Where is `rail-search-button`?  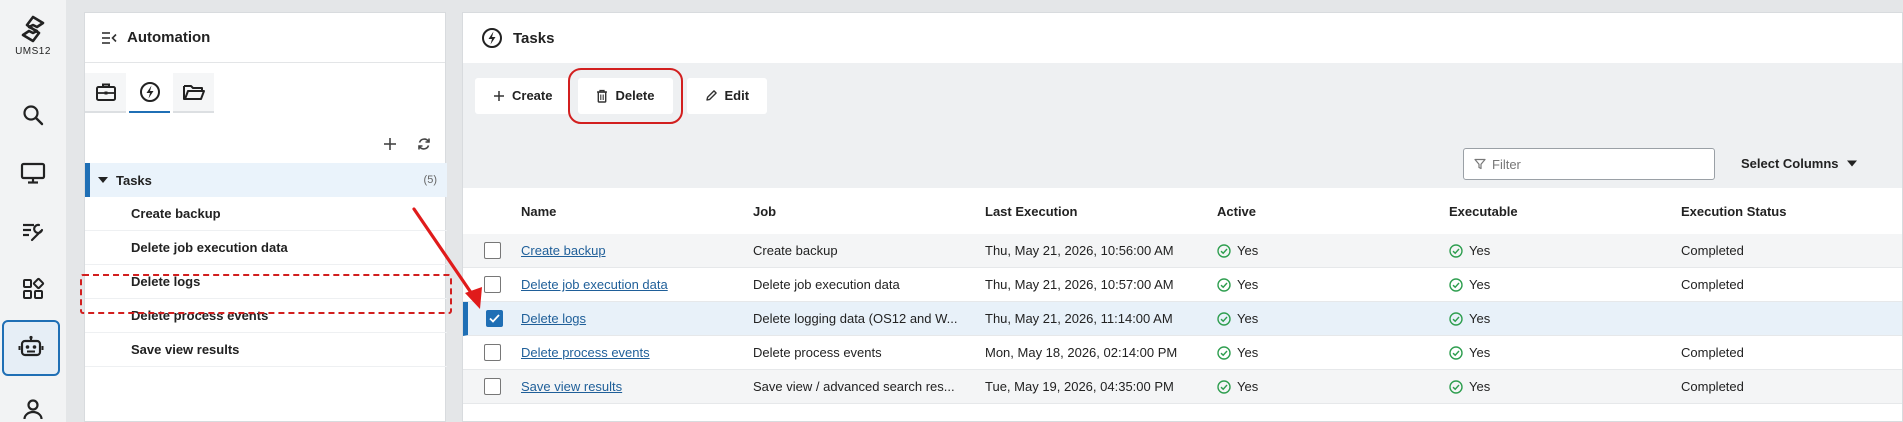
rail-search-button is located at coordinates (33, 115).